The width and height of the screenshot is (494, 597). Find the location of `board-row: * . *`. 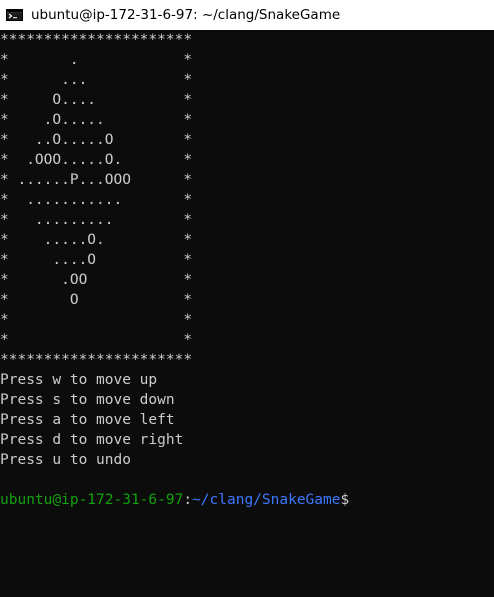

board-row: * . * is located at coordinates (96, 60).